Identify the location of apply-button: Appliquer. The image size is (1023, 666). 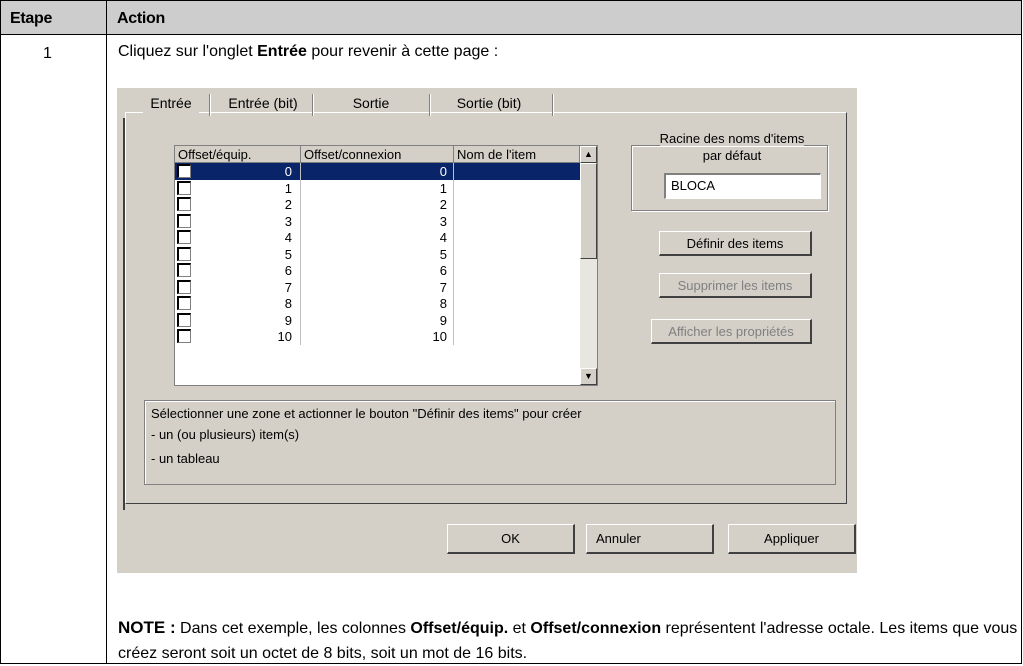
(792, 539).